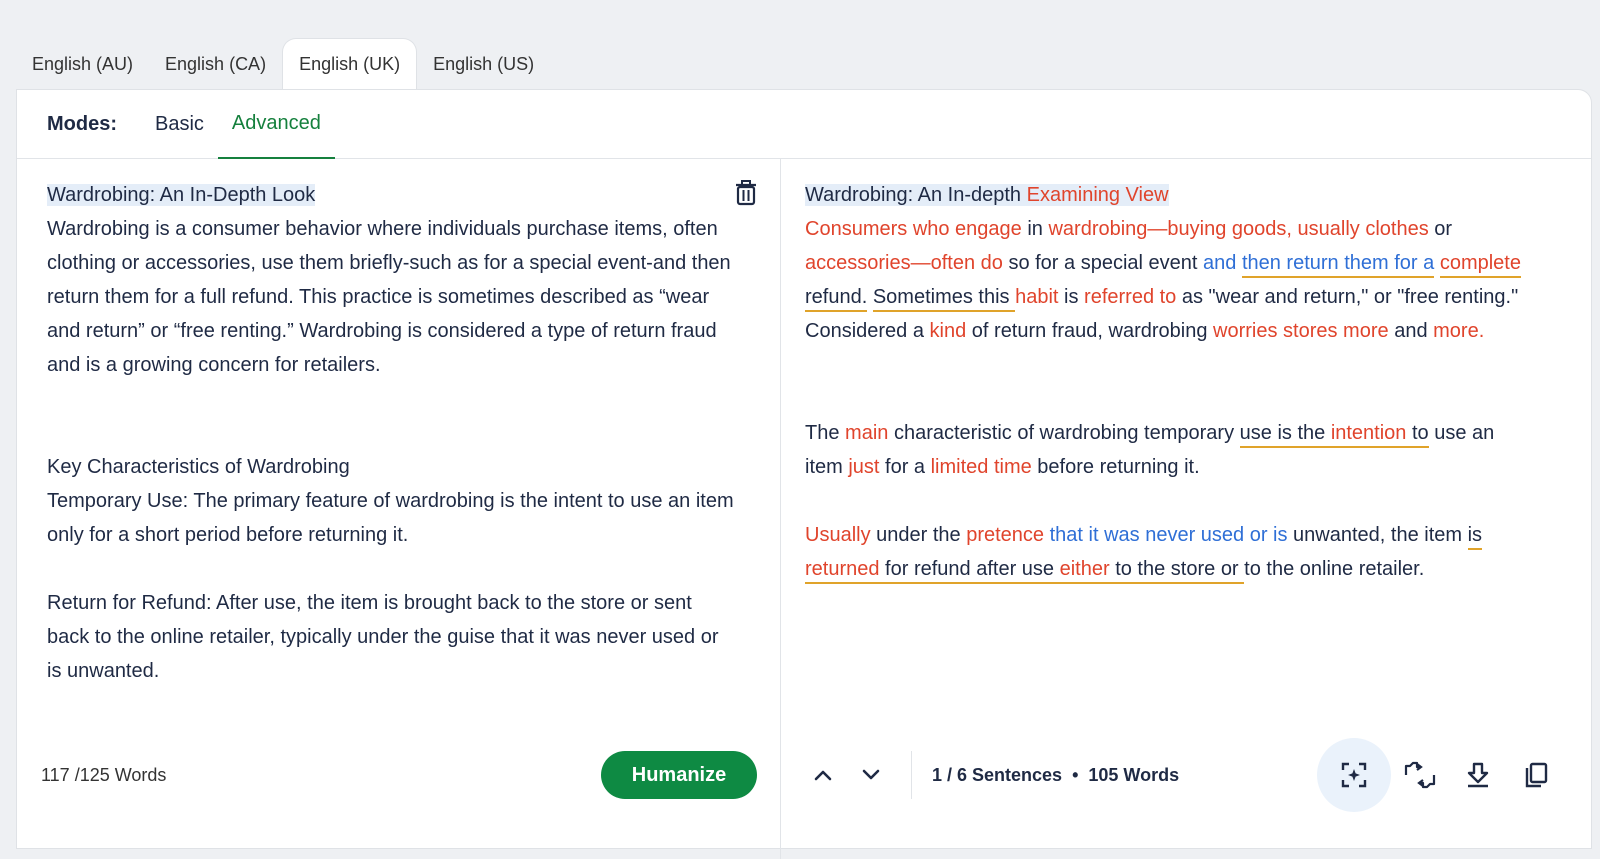 The image size is (1600, 859). What do you see at coordinates (181, 195) in the screenshot?
I see `input-title: Wardrobing: An In-Depth Look` at bounding box center [181, 195].